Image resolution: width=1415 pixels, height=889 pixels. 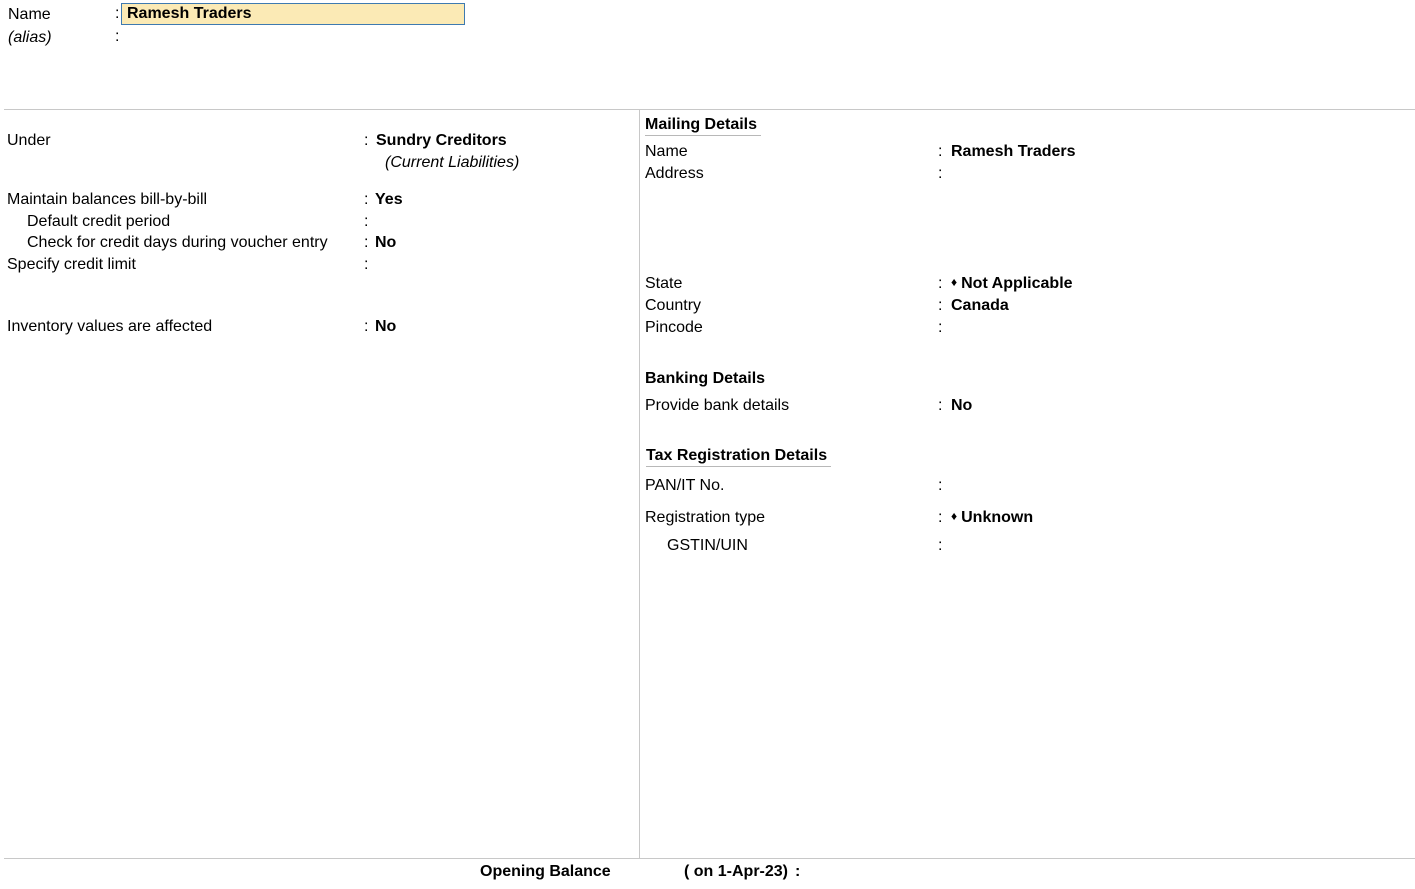 What do you see at coordinates (639, 484) in the screenshot?
I see `column-divider` at bounding box center [639, 484].